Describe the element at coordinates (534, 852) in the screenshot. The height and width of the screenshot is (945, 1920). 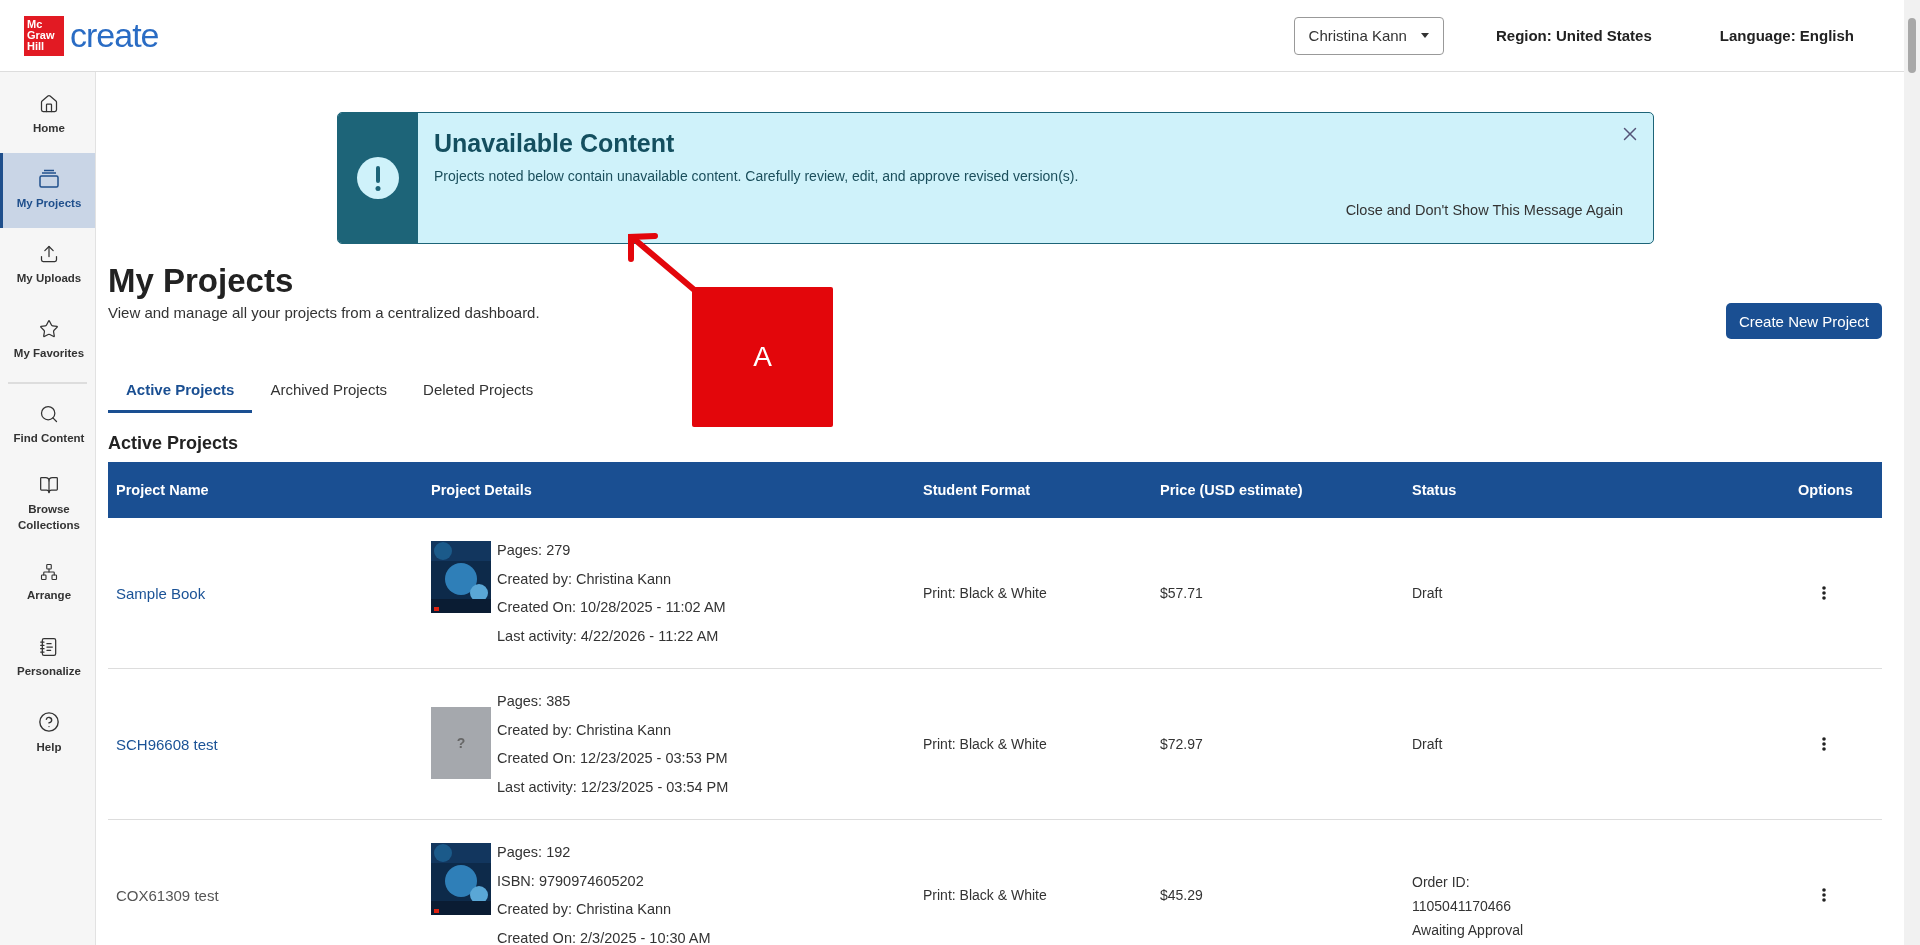
I see `detail-text: Pages: 192` at that location.